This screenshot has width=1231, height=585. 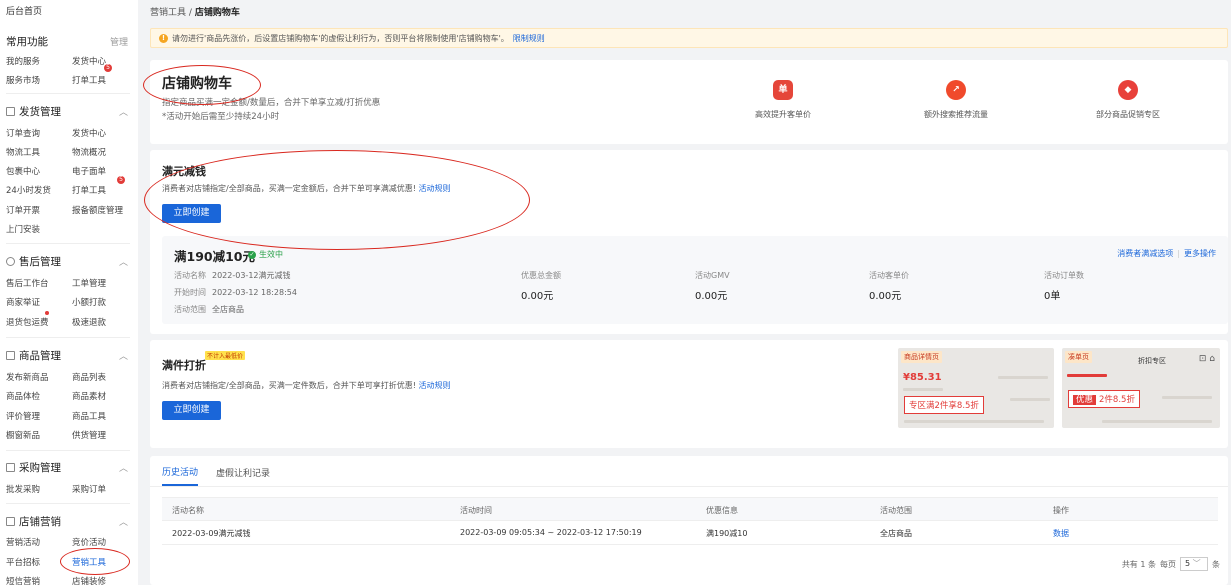 I want to click on metric-value: 0单, so click(x=1052, y=296).